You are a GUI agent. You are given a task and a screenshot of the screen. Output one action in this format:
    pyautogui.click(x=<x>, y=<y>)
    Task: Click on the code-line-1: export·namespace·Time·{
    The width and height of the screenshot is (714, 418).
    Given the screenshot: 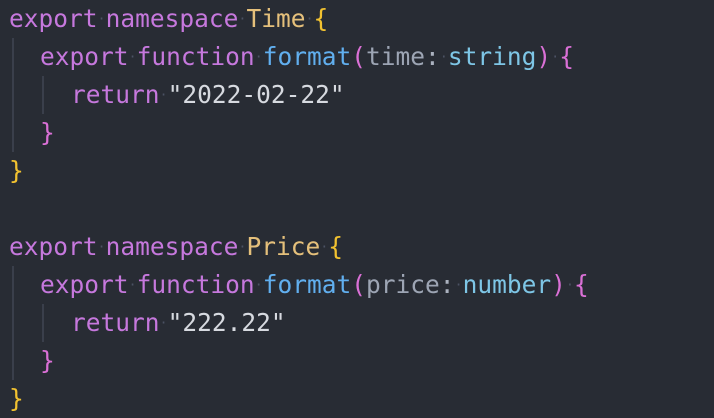 What is the action you would take?
    pyautogui.click(x=169, y=18)
    